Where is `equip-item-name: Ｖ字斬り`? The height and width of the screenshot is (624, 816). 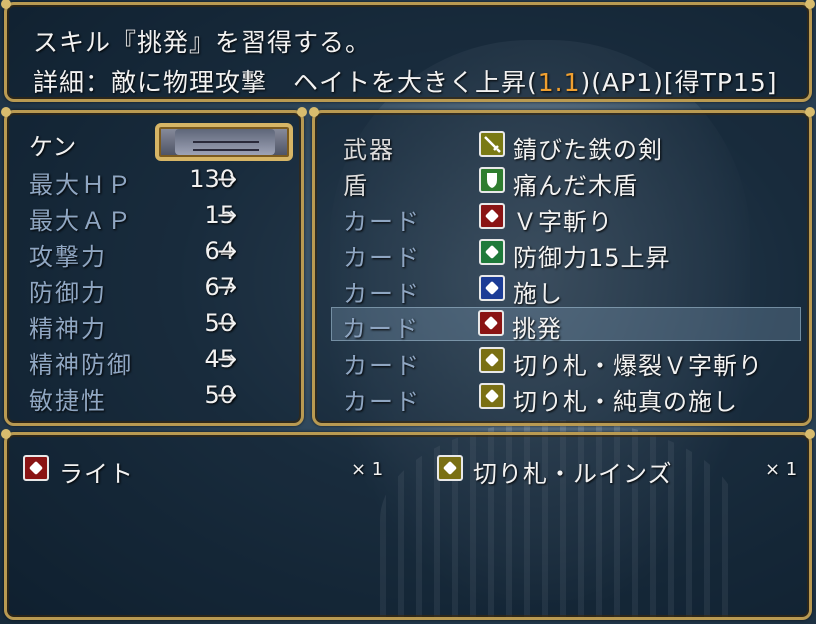 equip-item-name: Ｖ字斬り is located at coordinates (563, 222).